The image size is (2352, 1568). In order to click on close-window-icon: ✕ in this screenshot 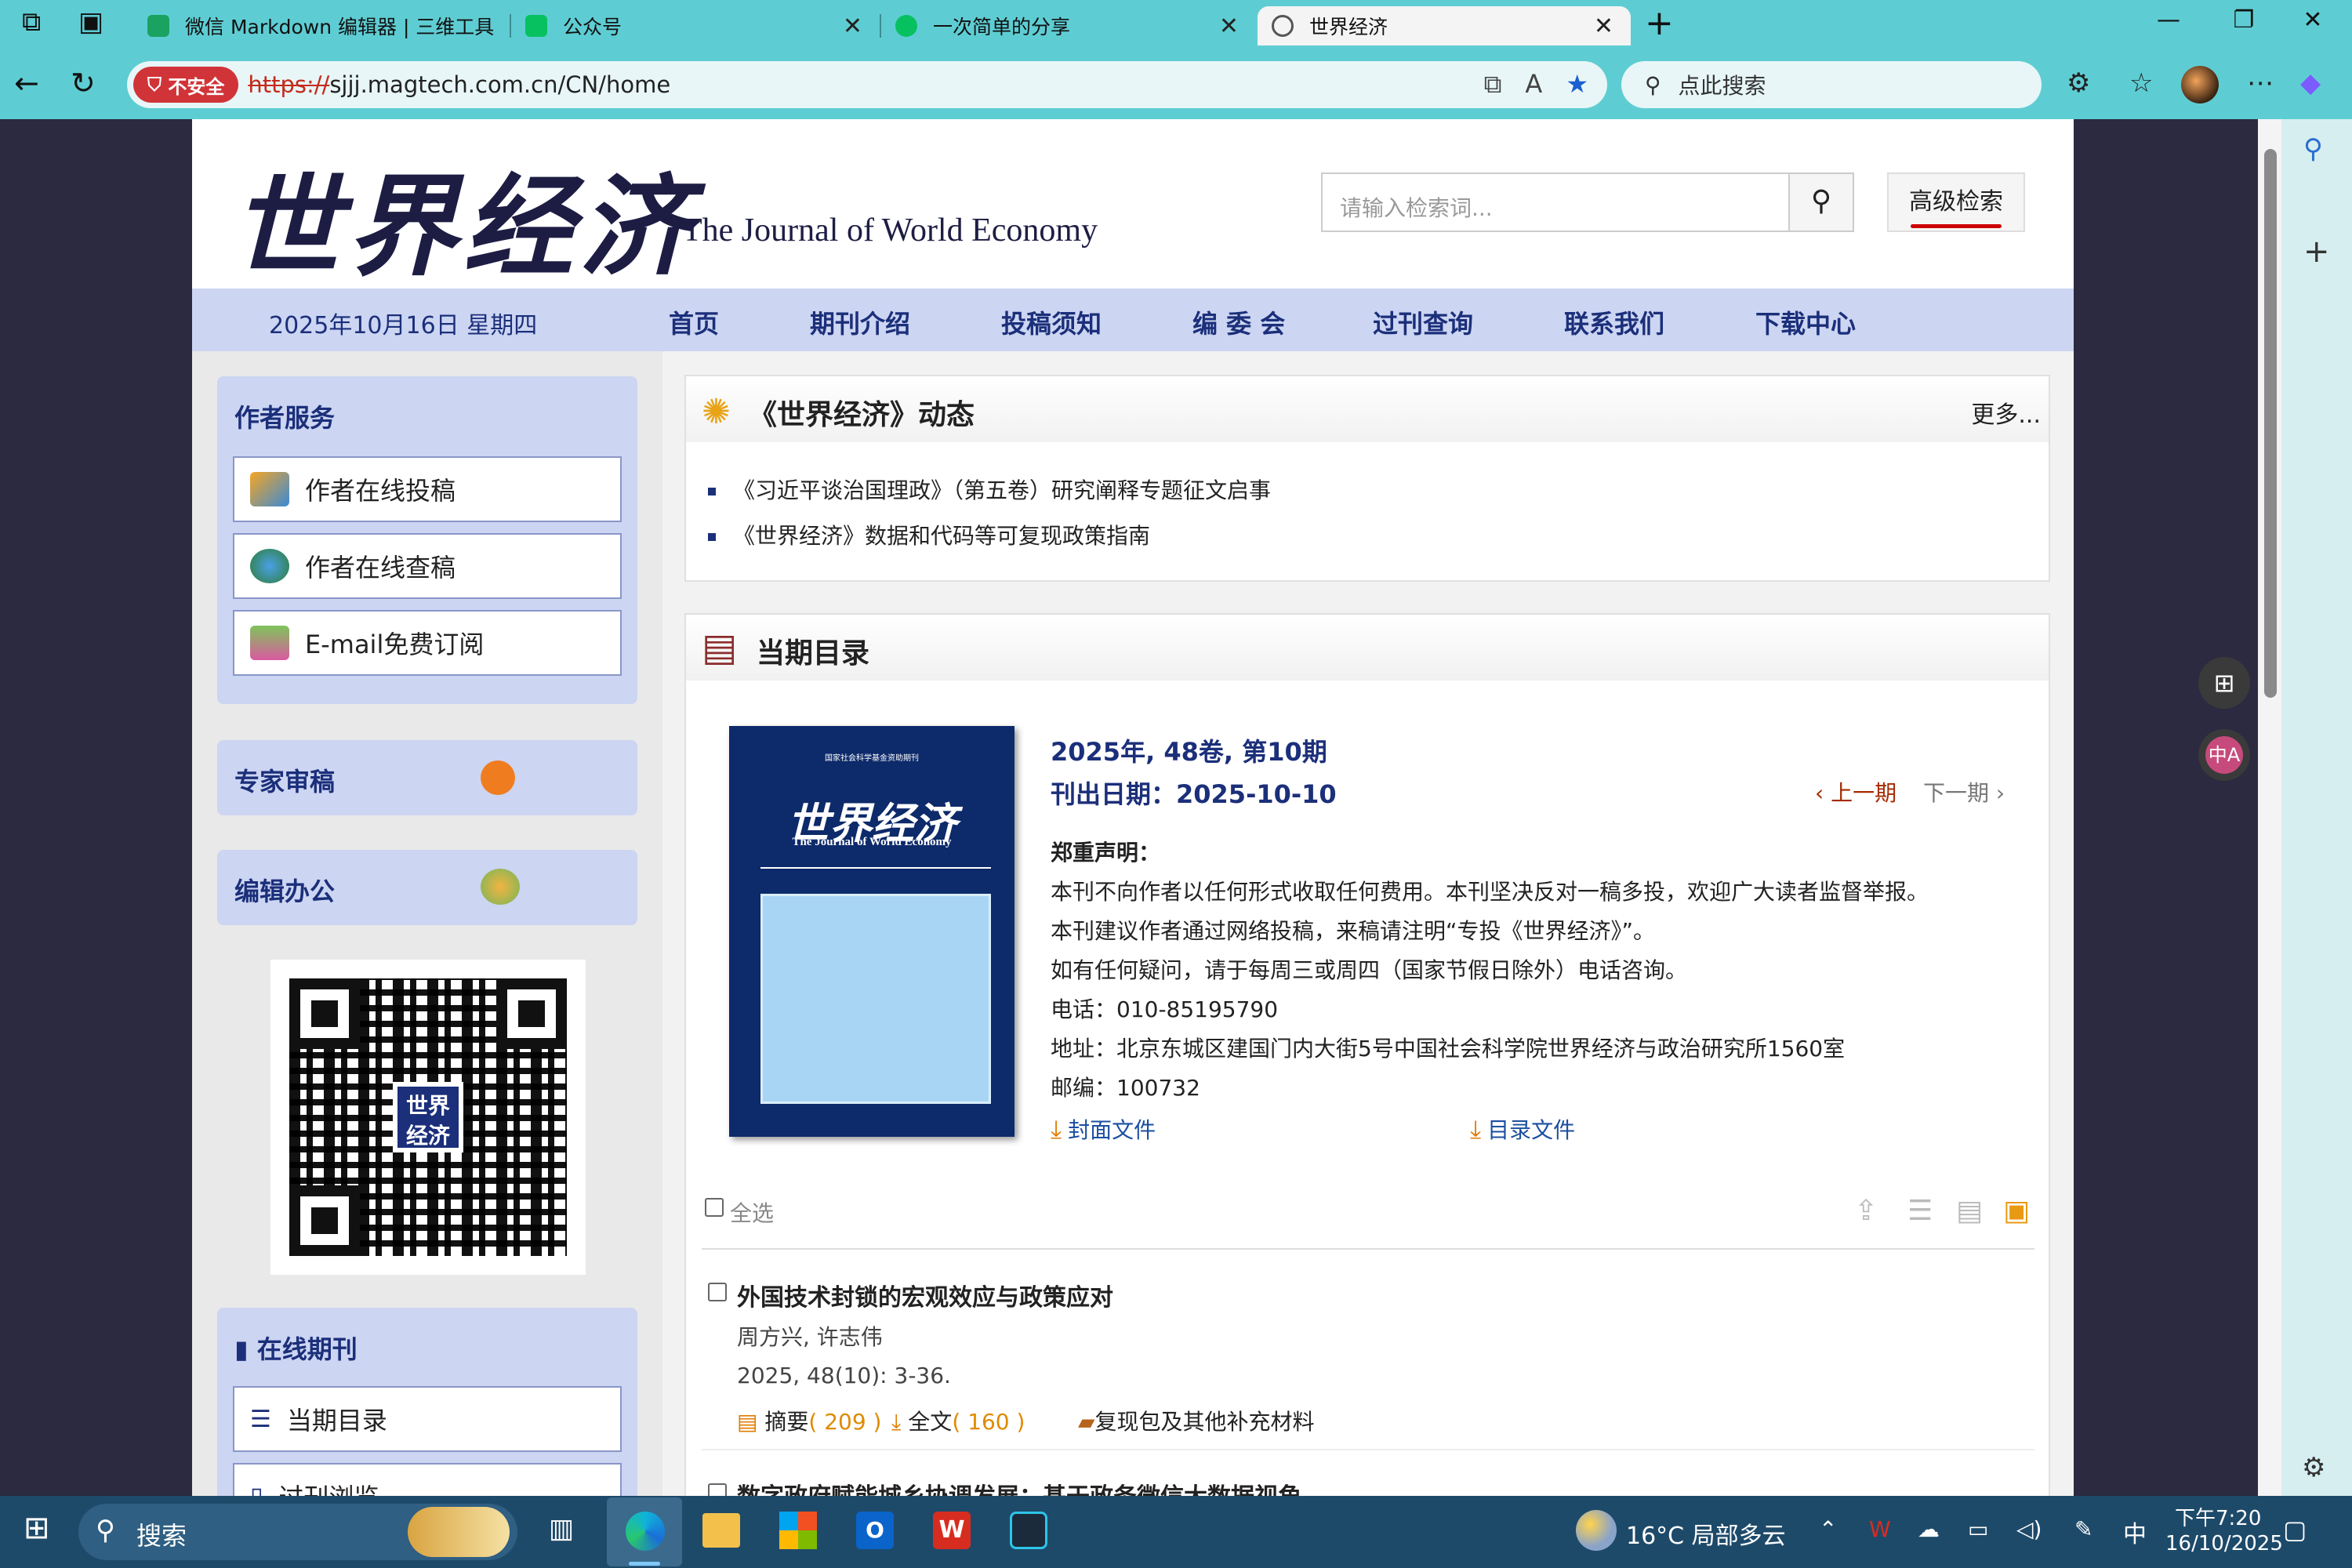, I will do `click(2312, 20)`.